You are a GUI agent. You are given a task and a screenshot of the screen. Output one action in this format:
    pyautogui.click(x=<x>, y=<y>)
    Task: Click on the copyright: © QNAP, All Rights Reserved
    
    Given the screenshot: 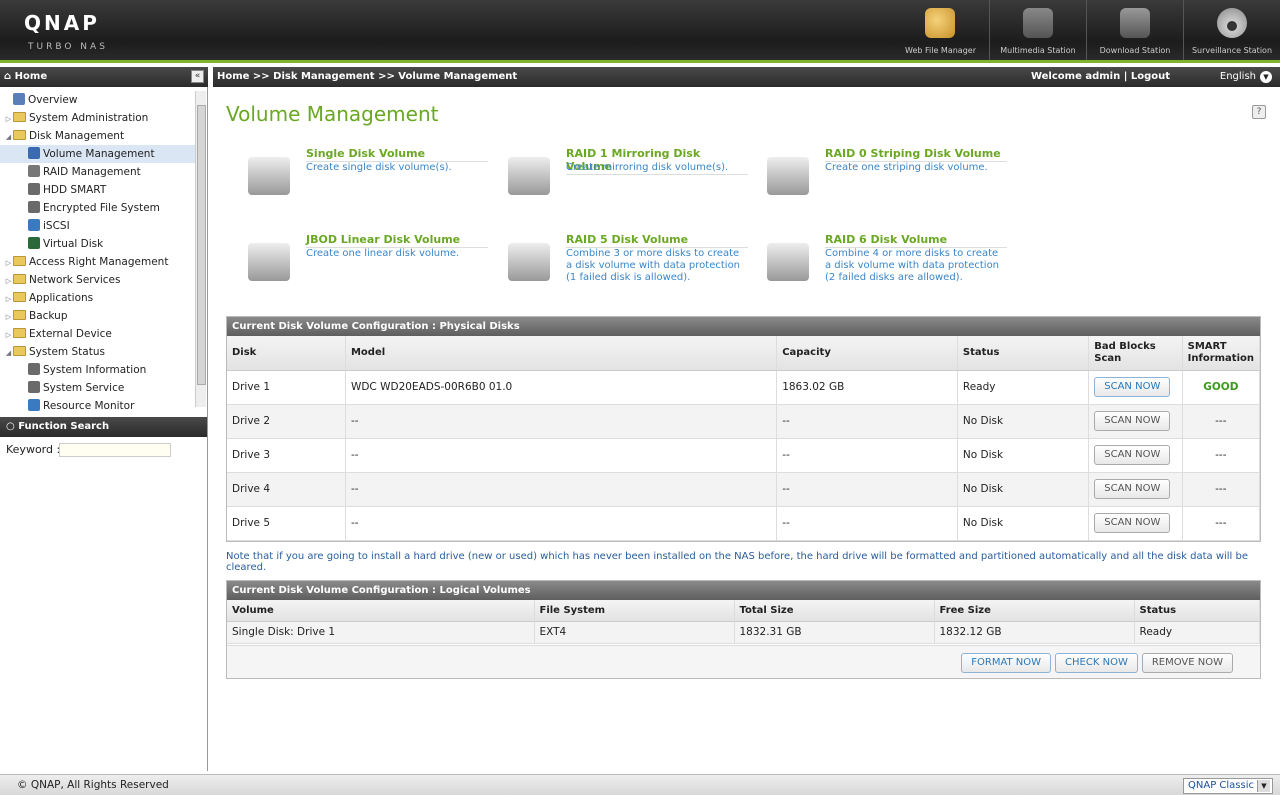 What is the action you would take?
    pyautogui.click(x=93, y=785)
    